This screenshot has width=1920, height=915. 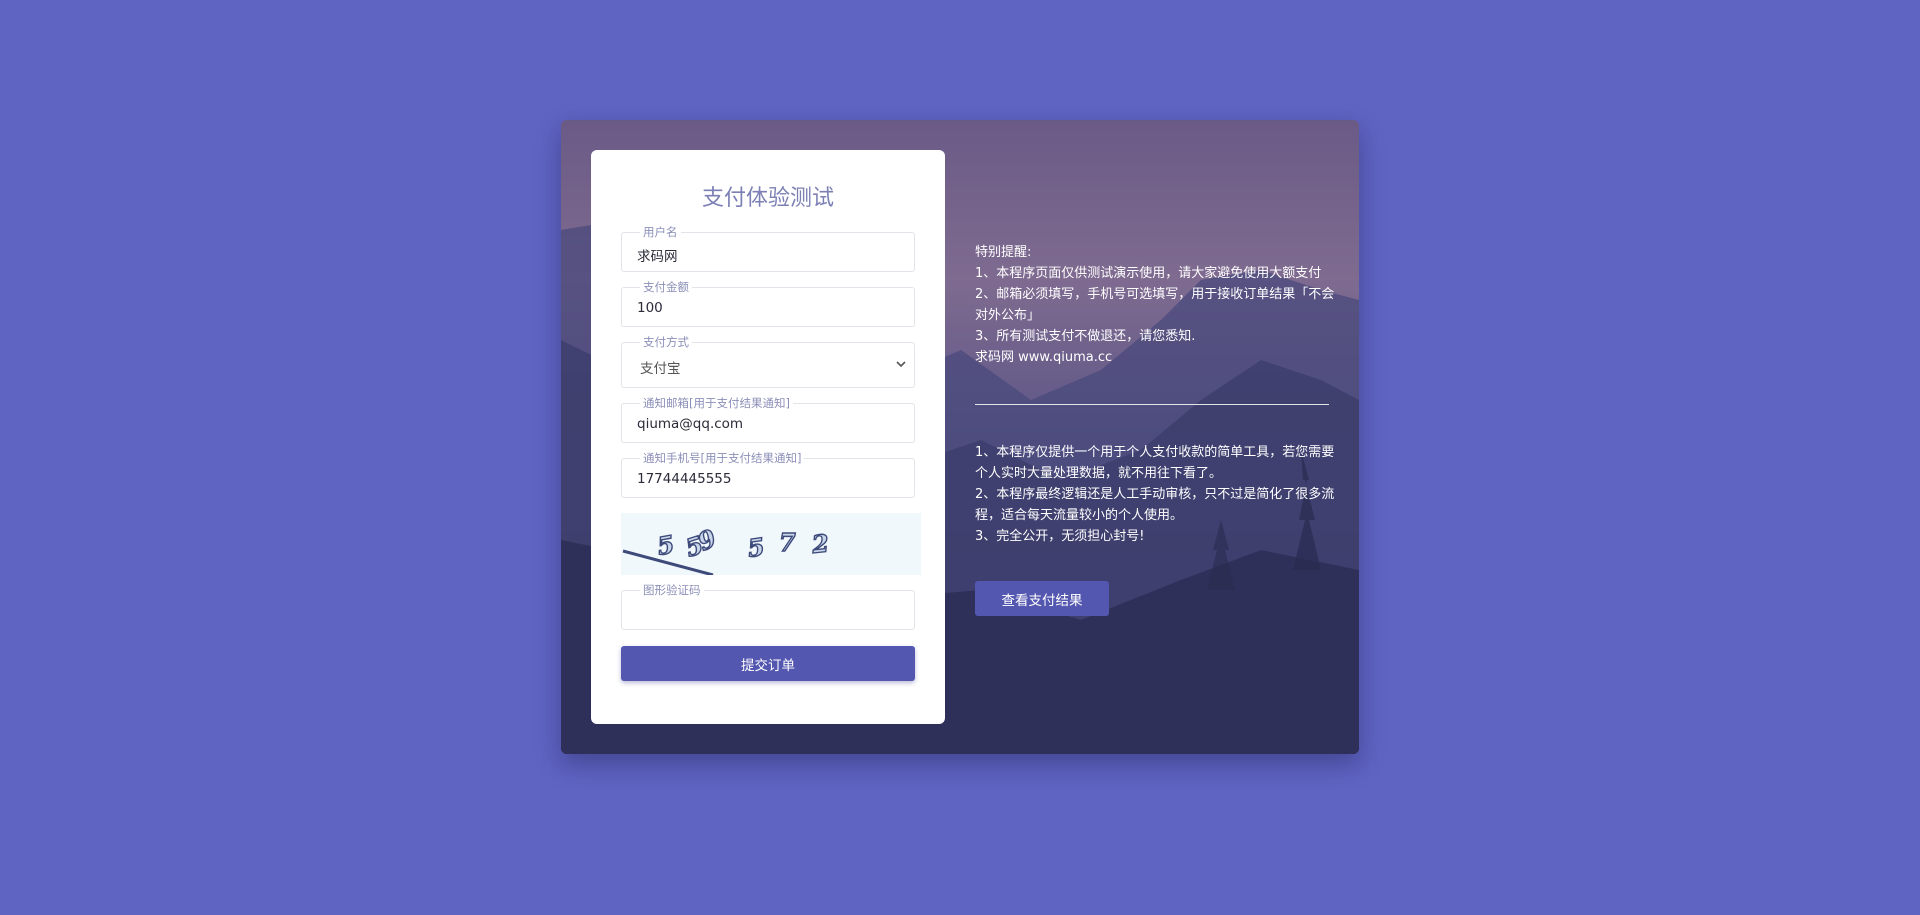 What do you see at coordinates (768, 474) in the screenshot?
I see `phone-field: 通知手机号[用于支付结果通知] 17744445555` at bounding box center [768, 474].